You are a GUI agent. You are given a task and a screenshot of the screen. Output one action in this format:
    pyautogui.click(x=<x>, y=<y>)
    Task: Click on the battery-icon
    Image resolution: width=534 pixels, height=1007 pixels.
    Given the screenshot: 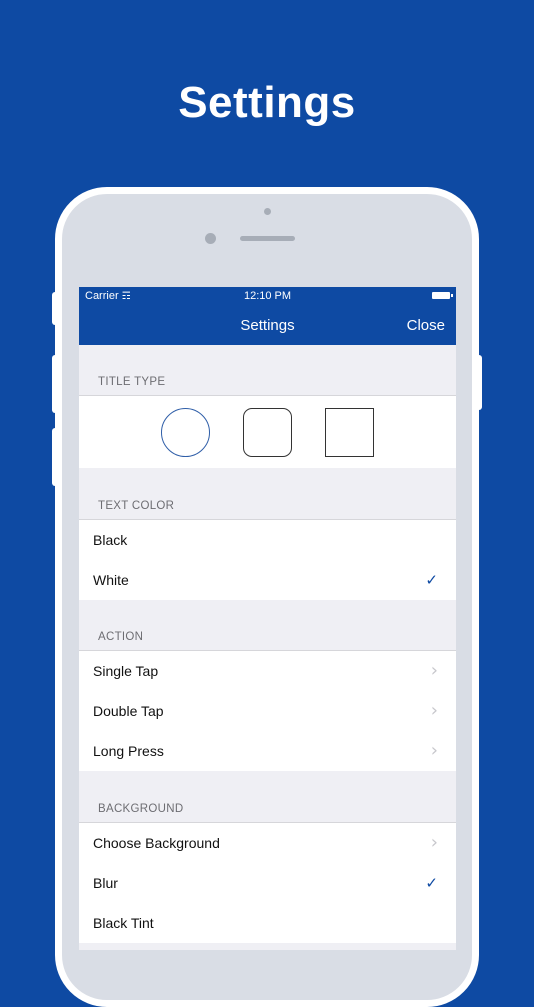 What is the action you would take?
    pyautogui.click(x=442, y=295)
    